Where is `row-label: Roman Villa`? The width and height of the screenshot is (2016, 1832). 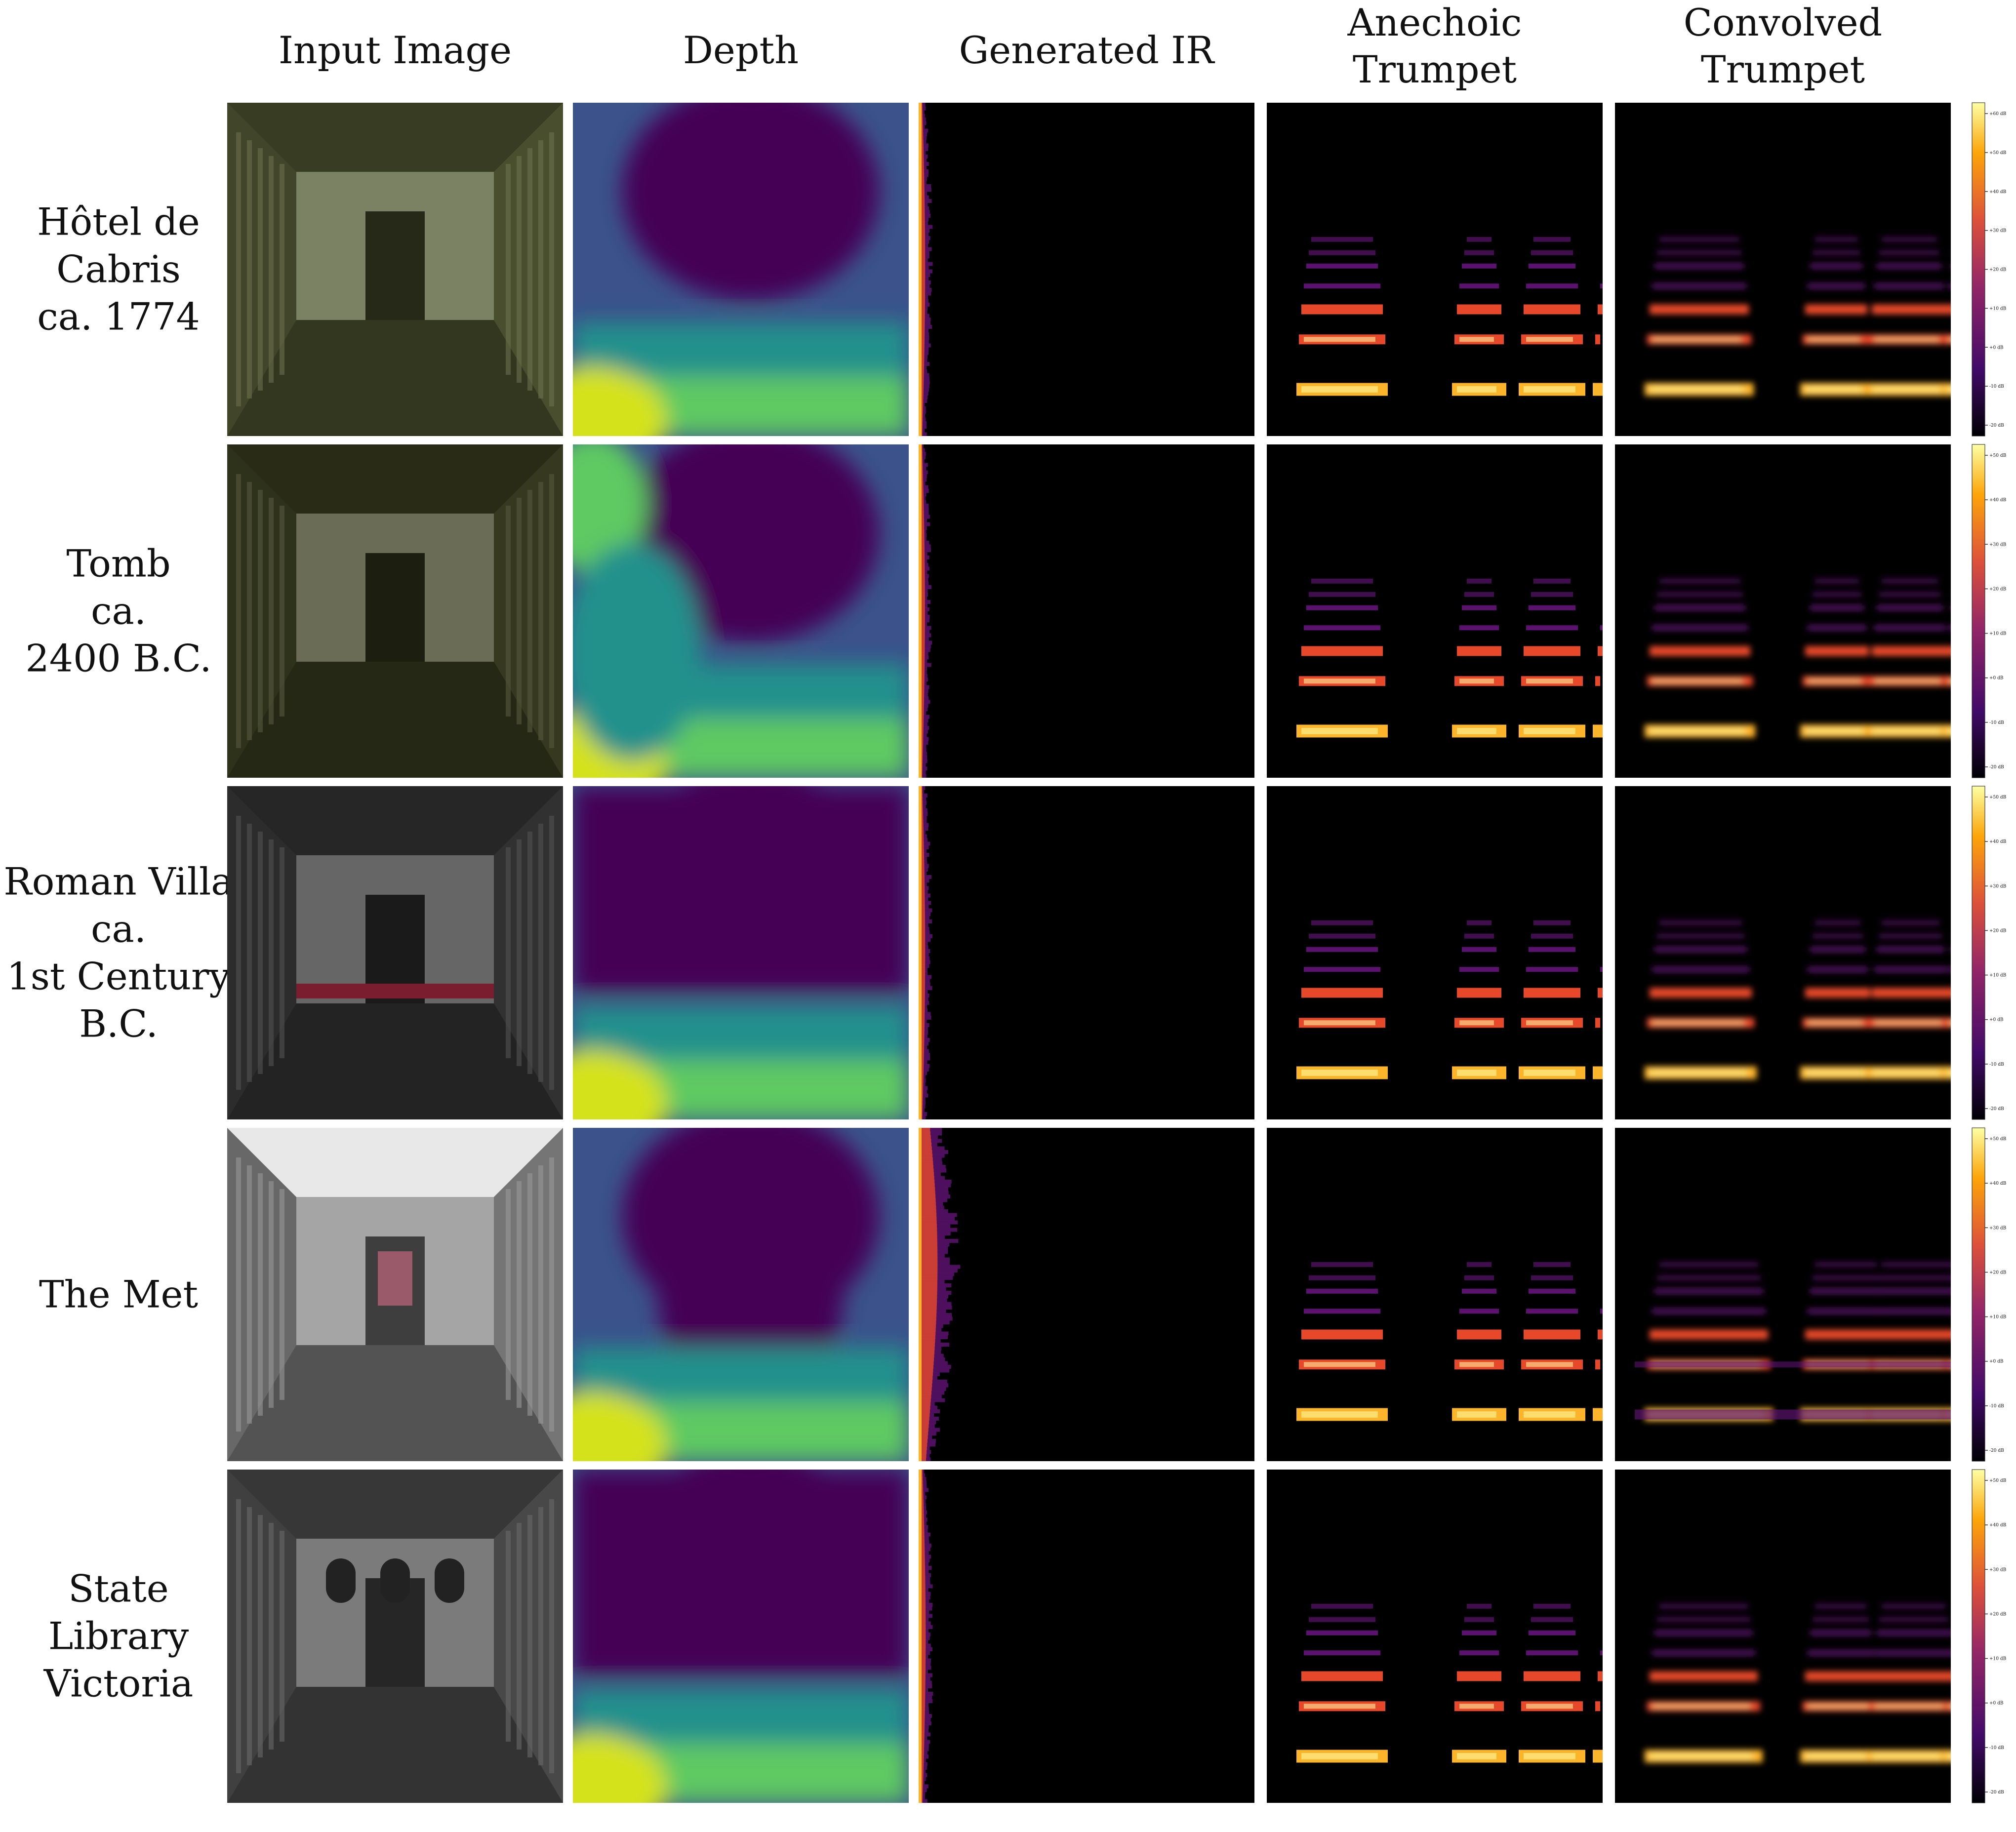 row-label: Roman Villa is located at coordinates (118, 882).